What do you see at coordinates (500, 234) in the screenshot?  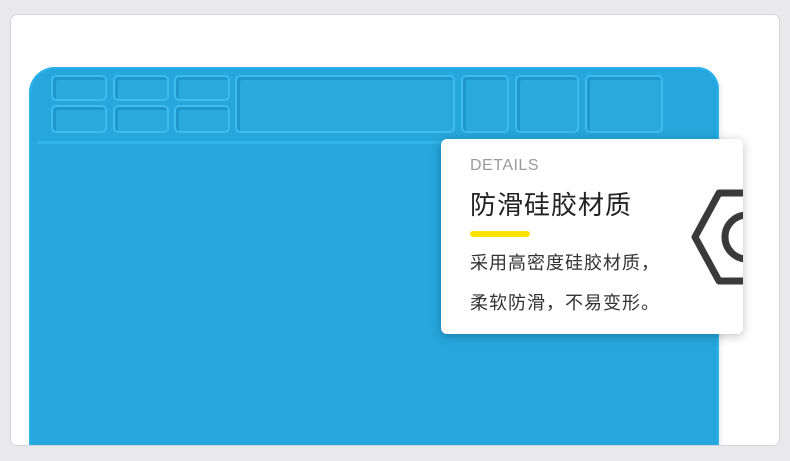 I see `title-underline` at bounding box center [500, 234].